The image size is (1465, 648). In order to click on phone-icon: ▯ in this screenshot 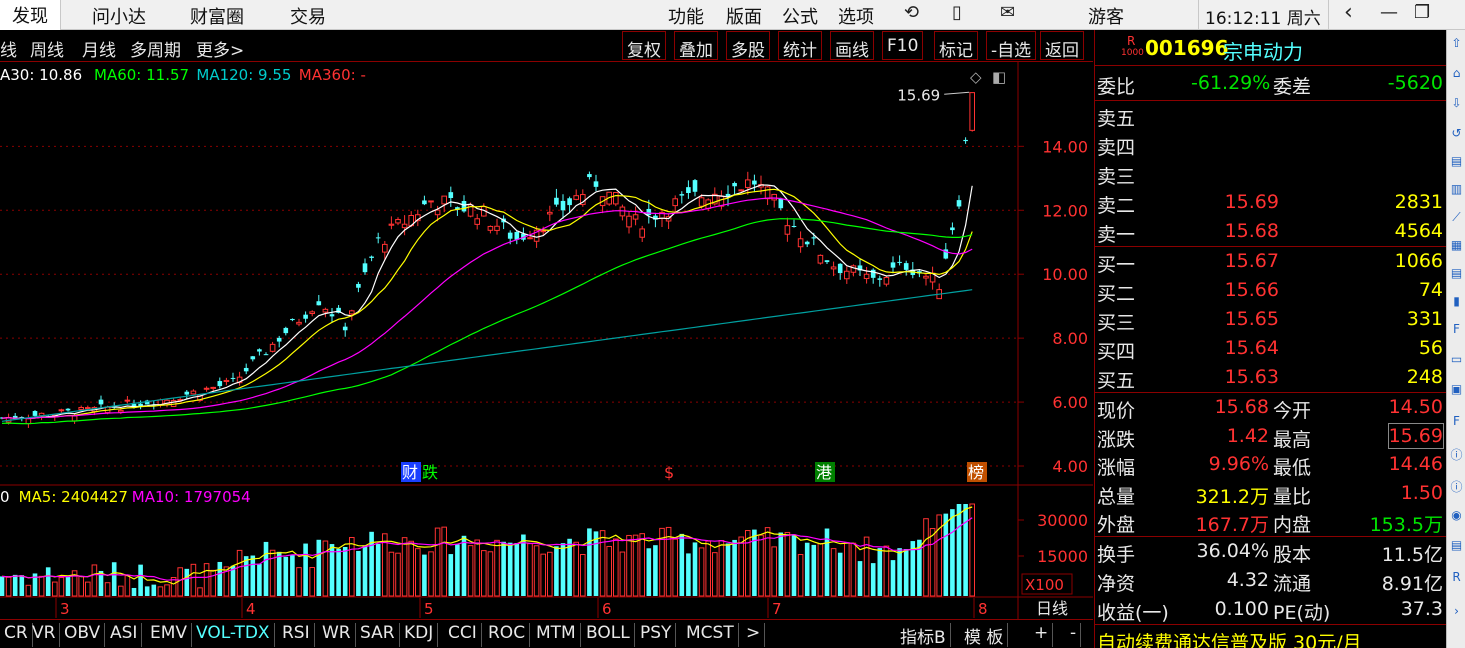, I will do `click(957, 12)`.